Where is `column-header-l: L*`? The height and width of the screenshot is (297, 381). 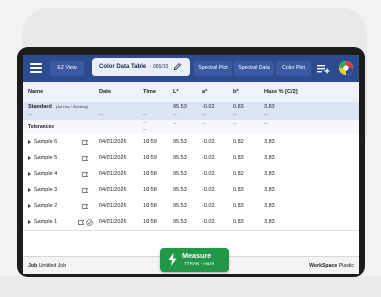
column-header-l: L* is located at coordinates (176, 92).